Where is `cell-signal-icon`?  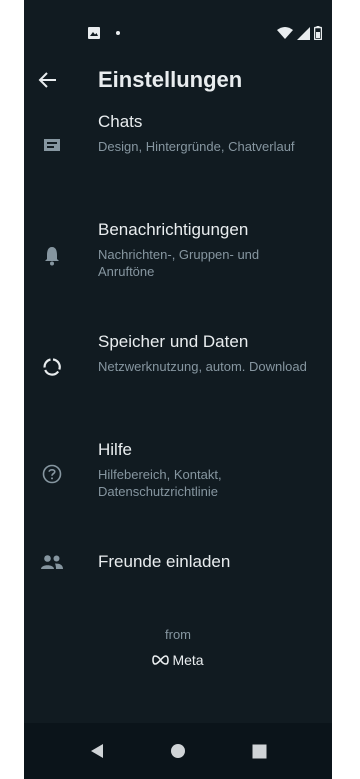 cell-signal-icon is located at coordinates (303, 33).